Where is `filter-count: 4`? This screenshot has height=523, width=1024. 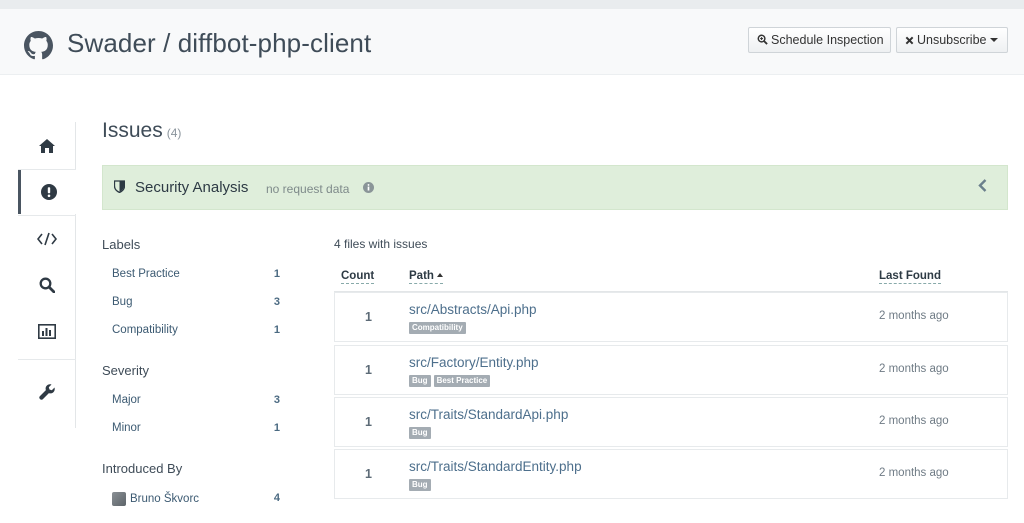
filter-count: 4 is located at coordinates (276, 498).